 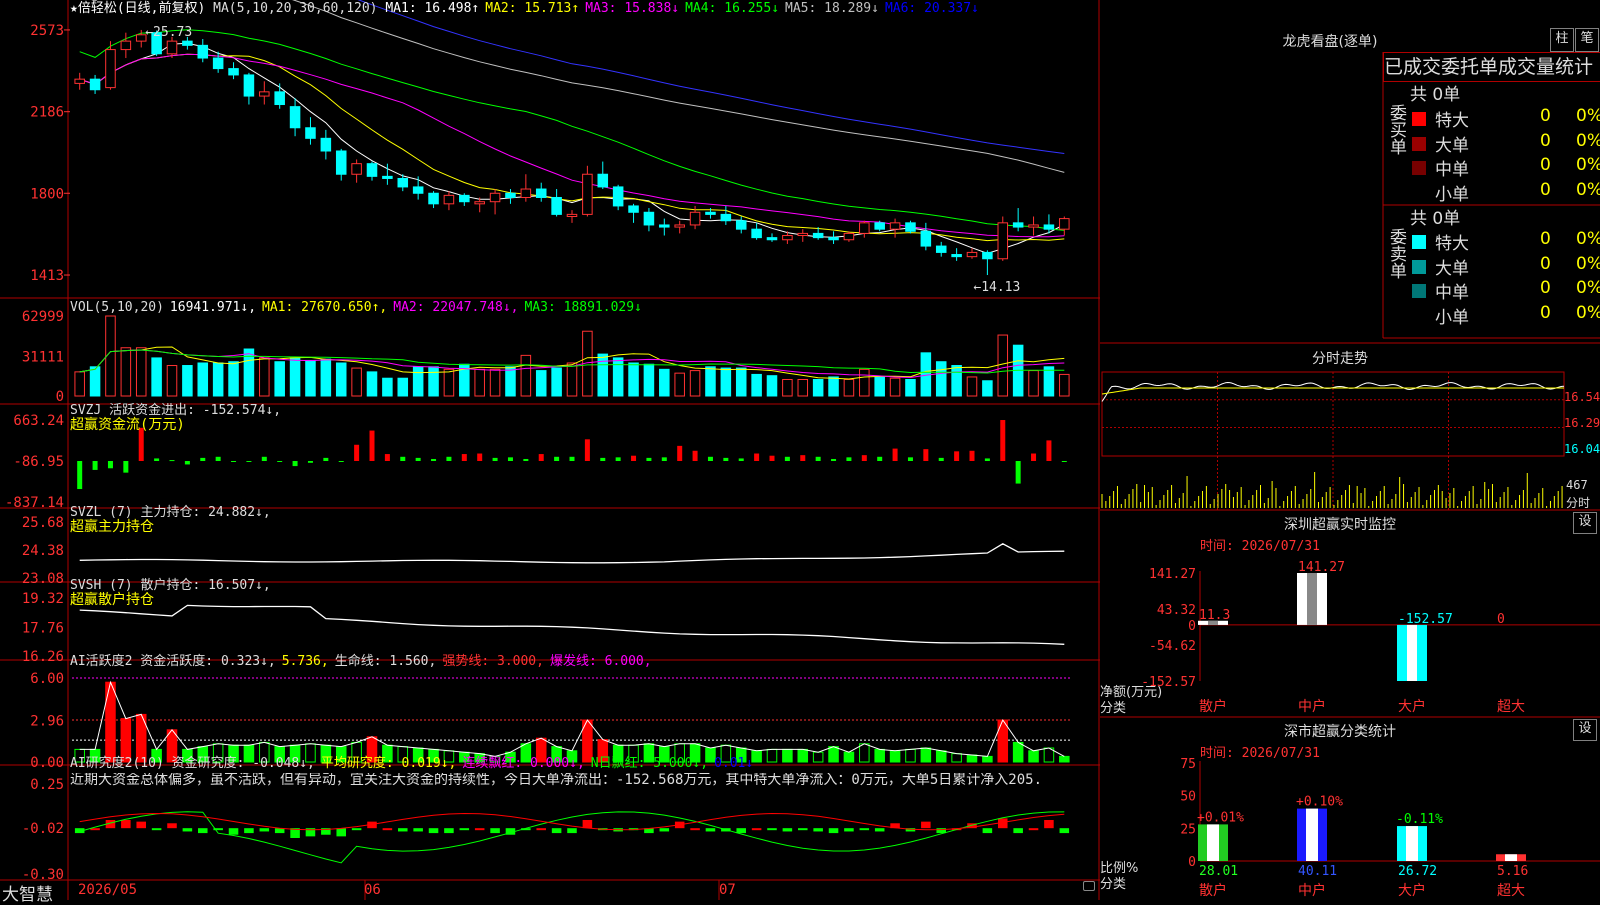 I want to click on stats-settings-button: 设, so click(x=1585, y=730).